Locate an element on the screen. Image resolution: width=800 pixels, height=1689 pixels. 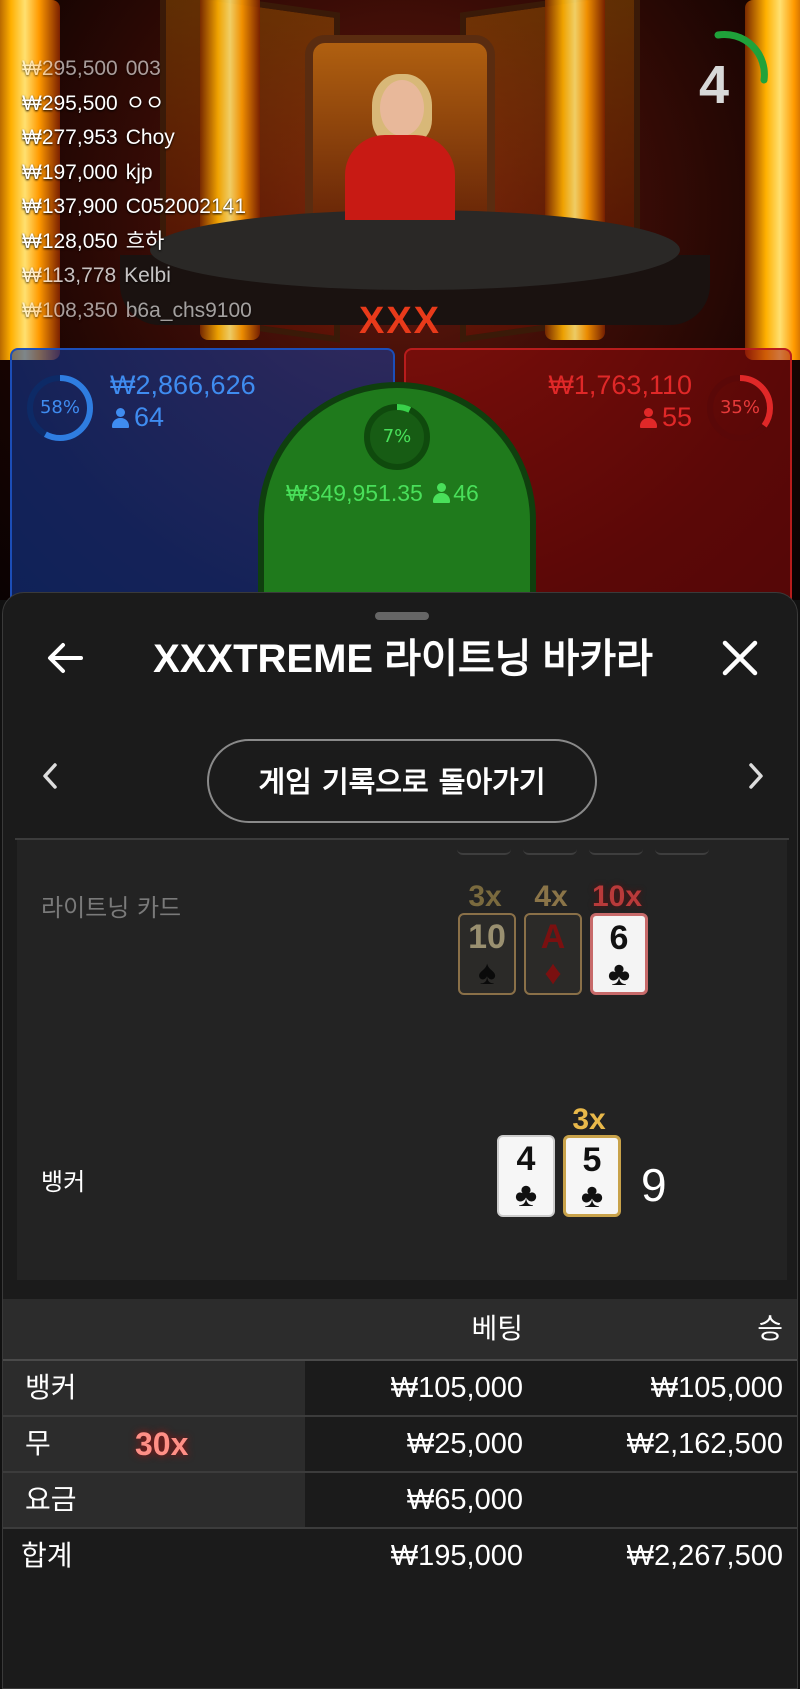
lightning-card: A ♦ is located at coordinates (553, 954).